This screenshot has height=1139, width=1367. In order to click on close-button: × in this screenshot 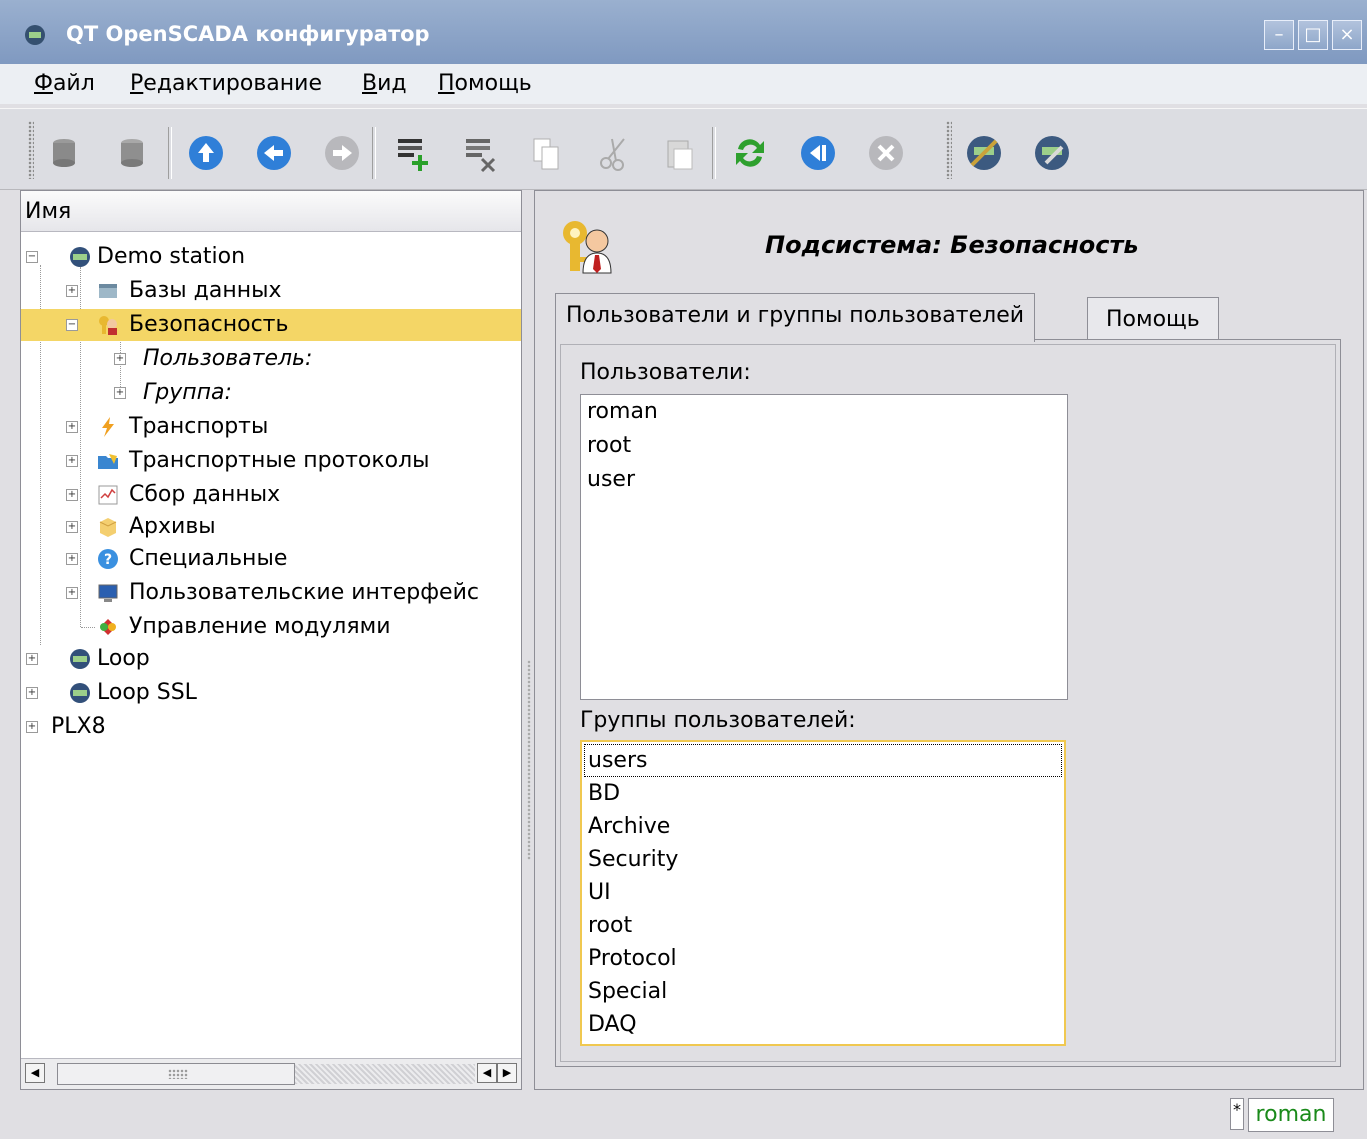, I will do `click(1347, 35)`.